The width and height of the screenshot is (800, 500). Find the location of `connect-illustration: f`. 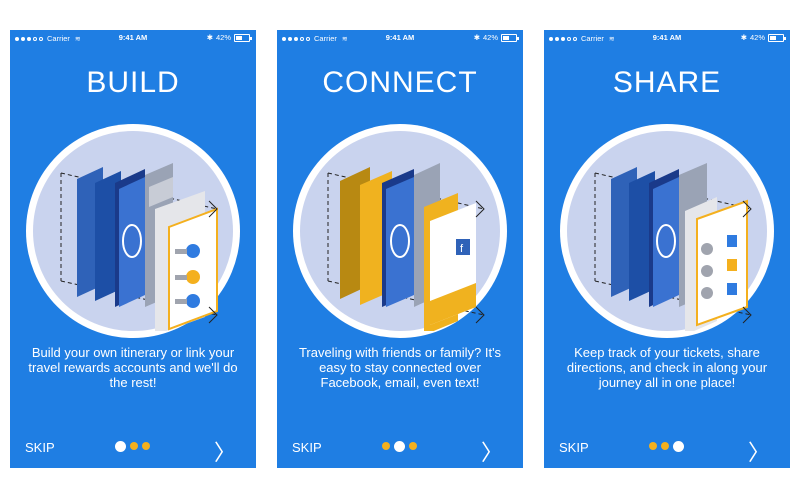

connect-illustration: f is located at coordinates (400, 231).